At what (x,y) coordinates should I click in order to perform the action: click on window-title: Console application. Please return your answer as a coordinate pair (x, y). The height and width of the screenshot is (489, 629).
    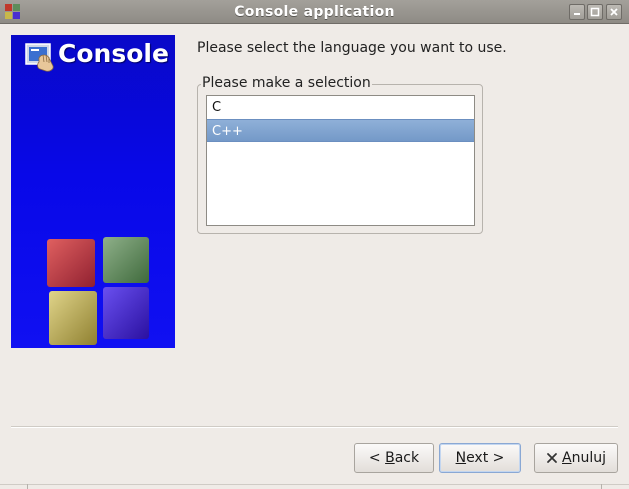
    Looking at the image, I should click on (314, 12).